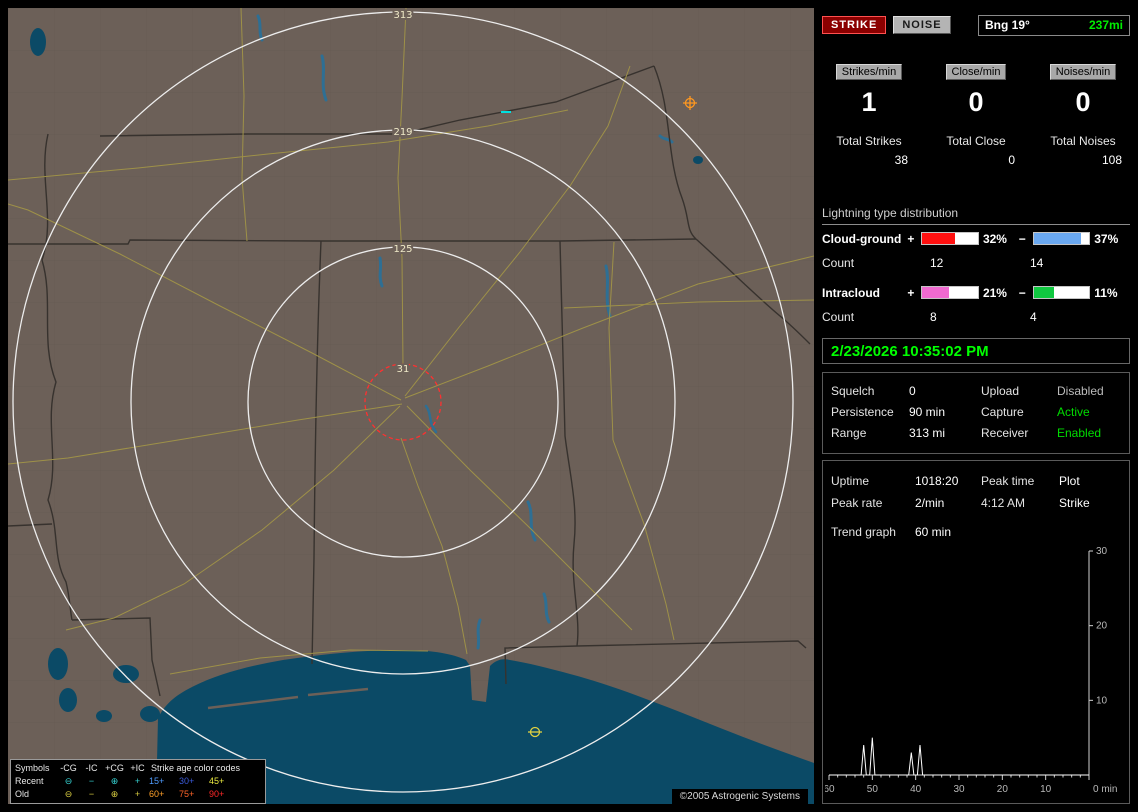  What do you see at coordinates (1008, 481) in the screenshot?
I see `peak-time-label: Peak time` at bounding box center [1008, 481].